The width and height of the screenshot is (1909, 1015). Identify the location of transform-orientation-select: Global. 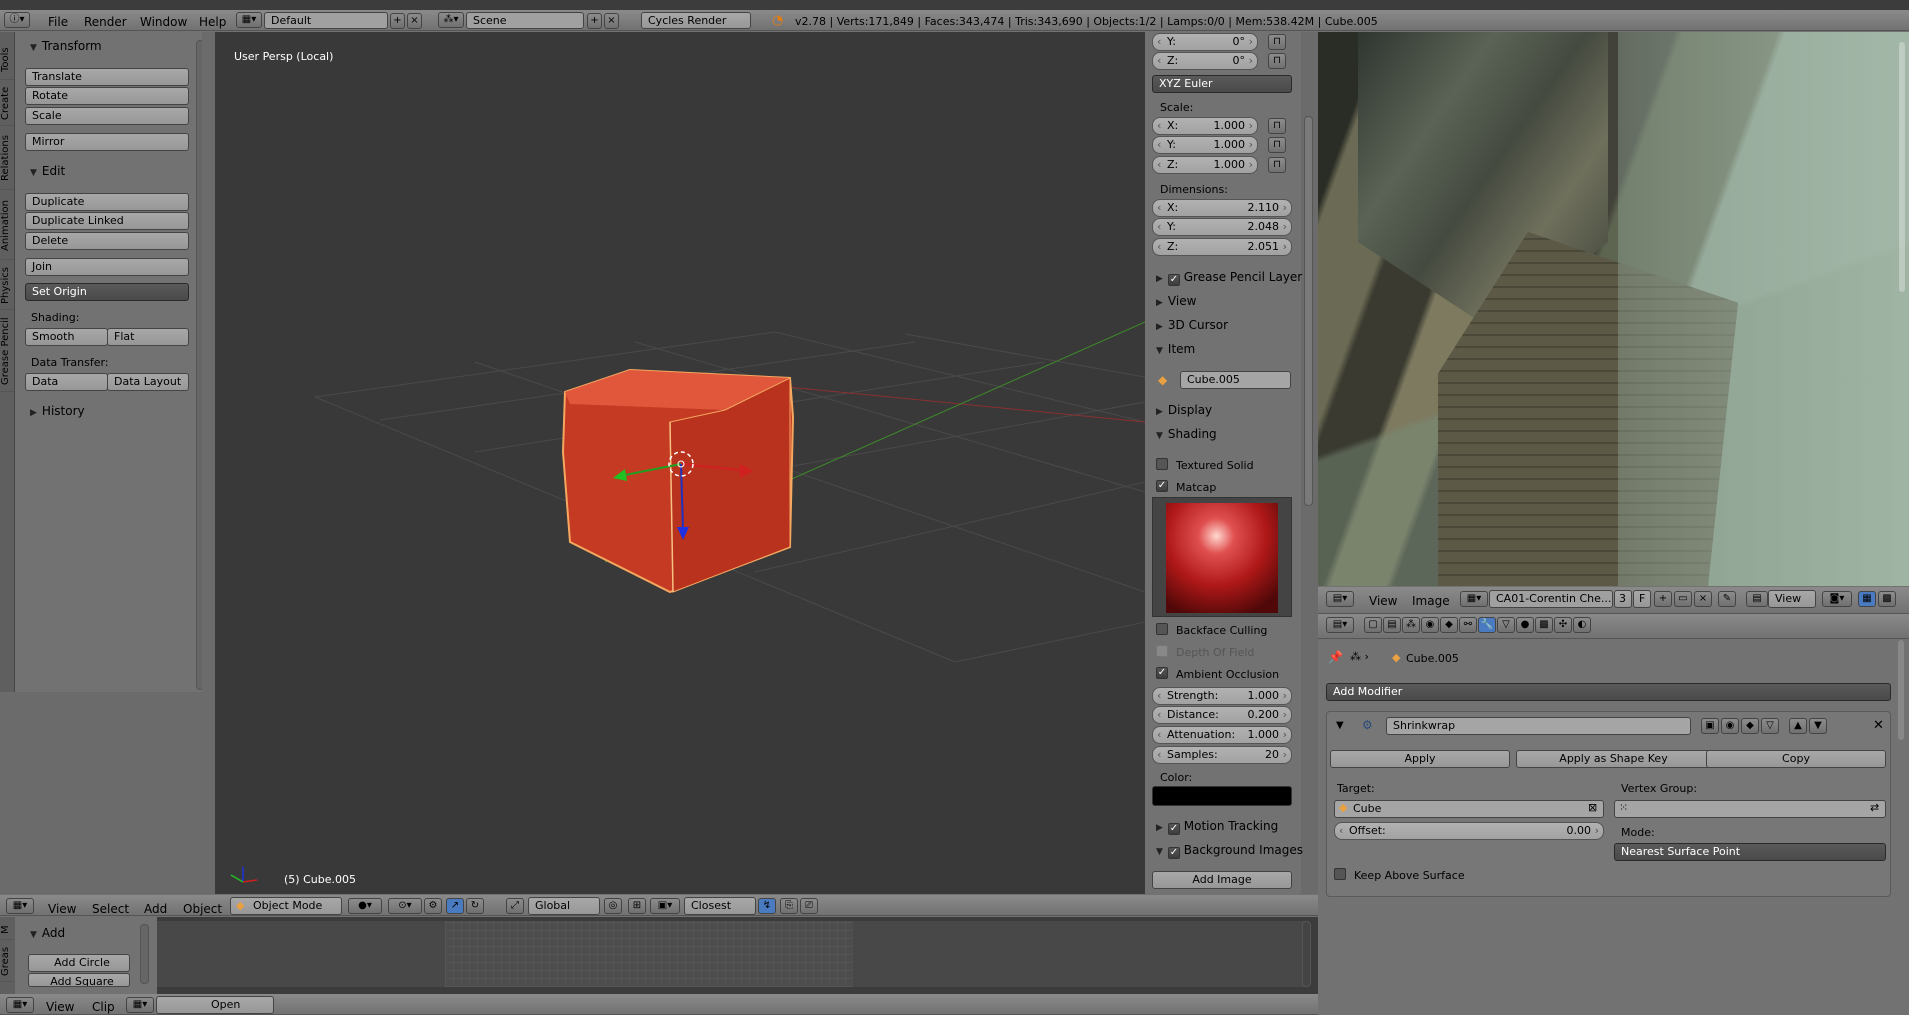
(564, 906).